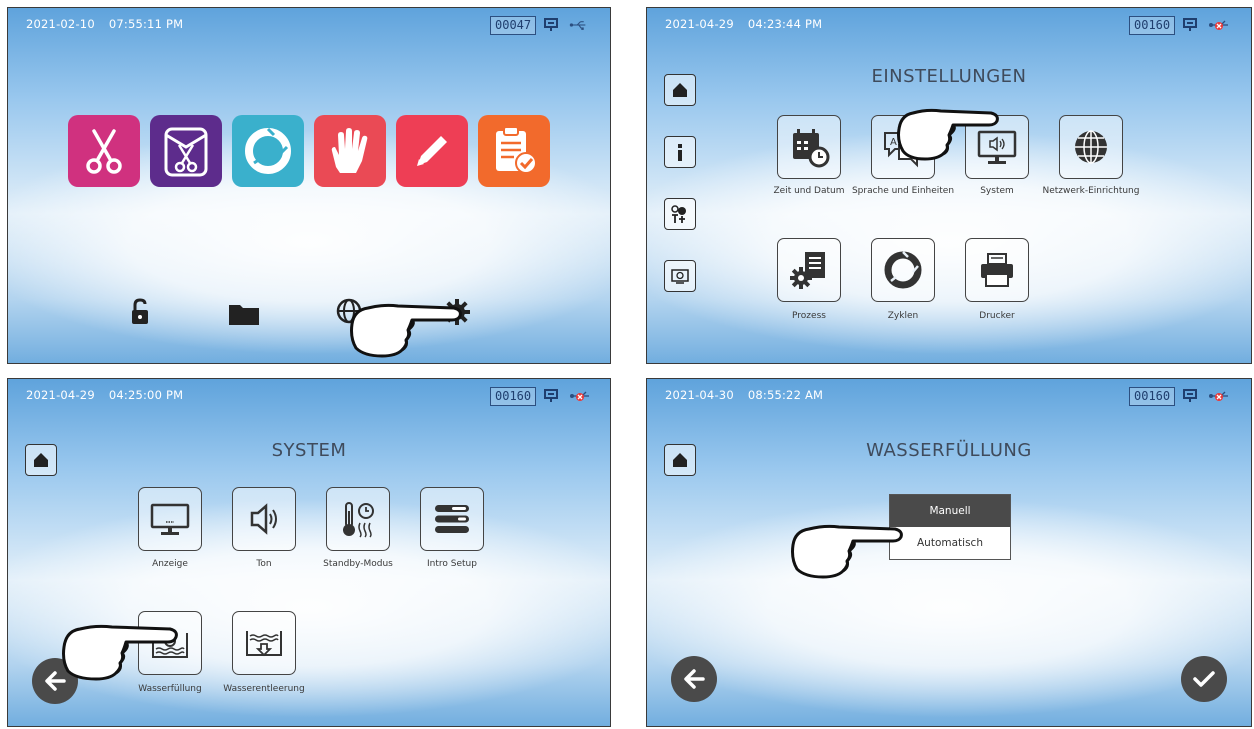 The width and height of the screenshot is (1254, 729). I want to click on network-tile, so click(1091, 147).